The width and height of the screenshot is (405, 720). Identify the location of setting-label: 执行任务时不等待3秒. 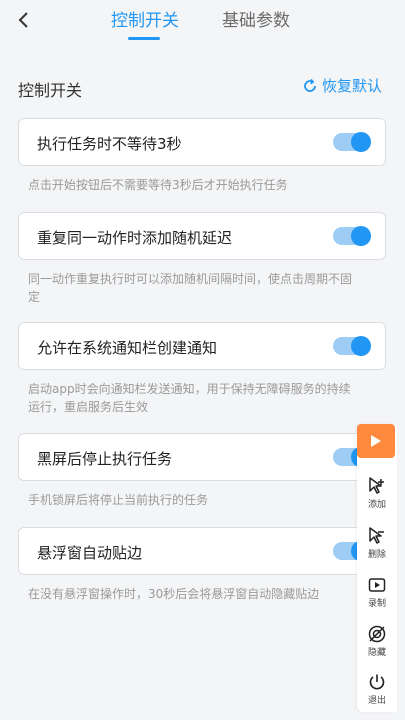
(109, 144).